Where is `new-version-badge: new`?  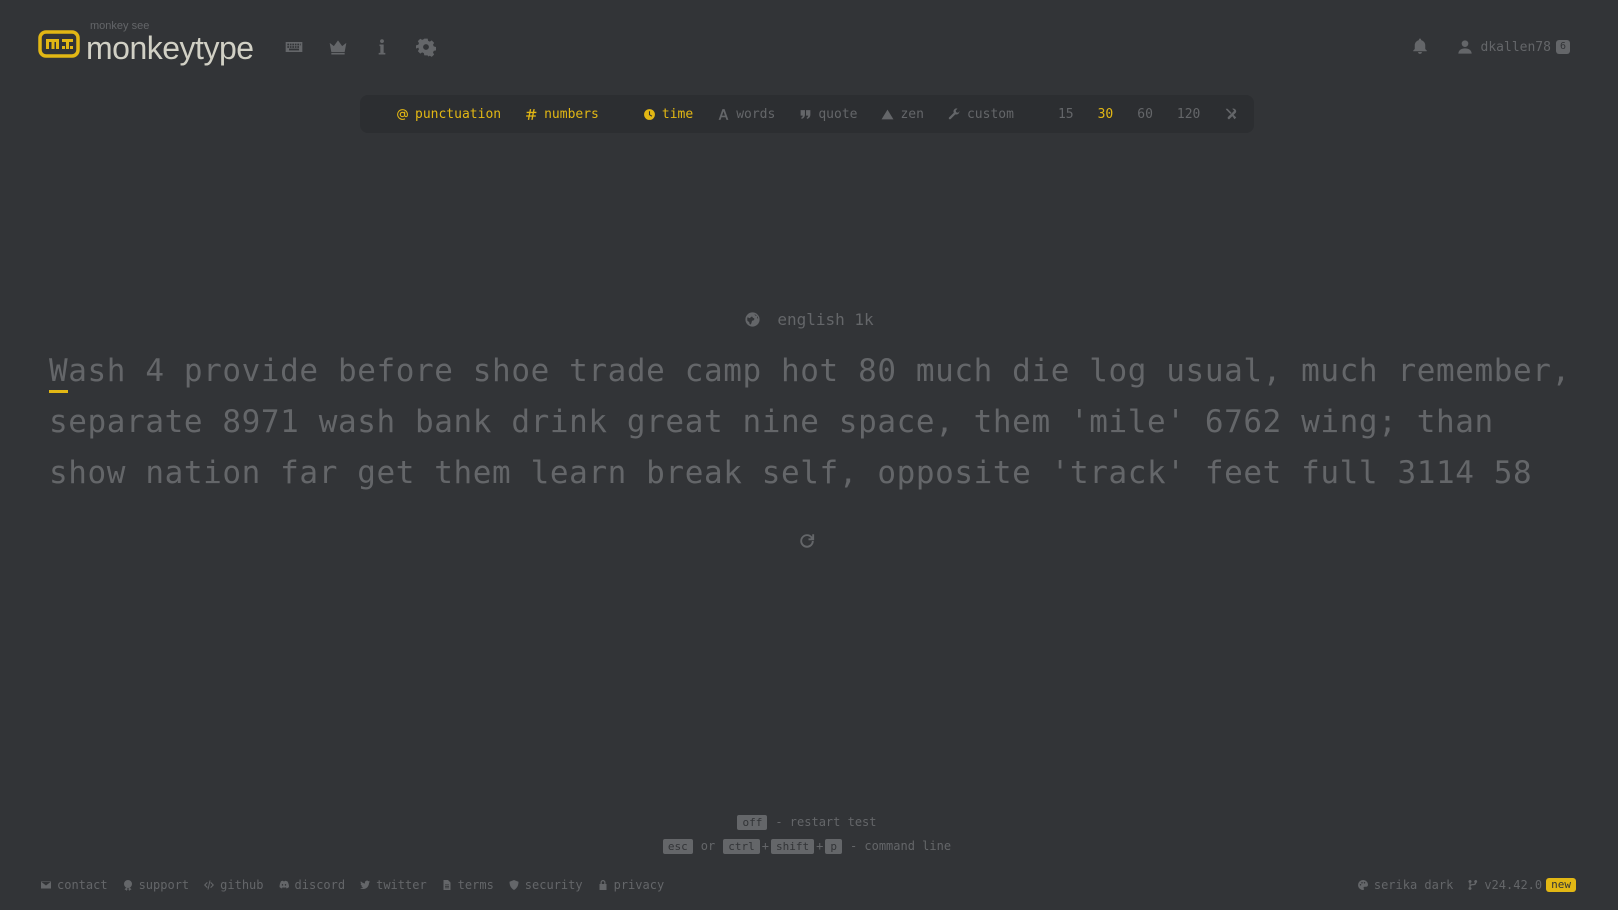 new-version-badge: new is located at coordinates (1561, 885).